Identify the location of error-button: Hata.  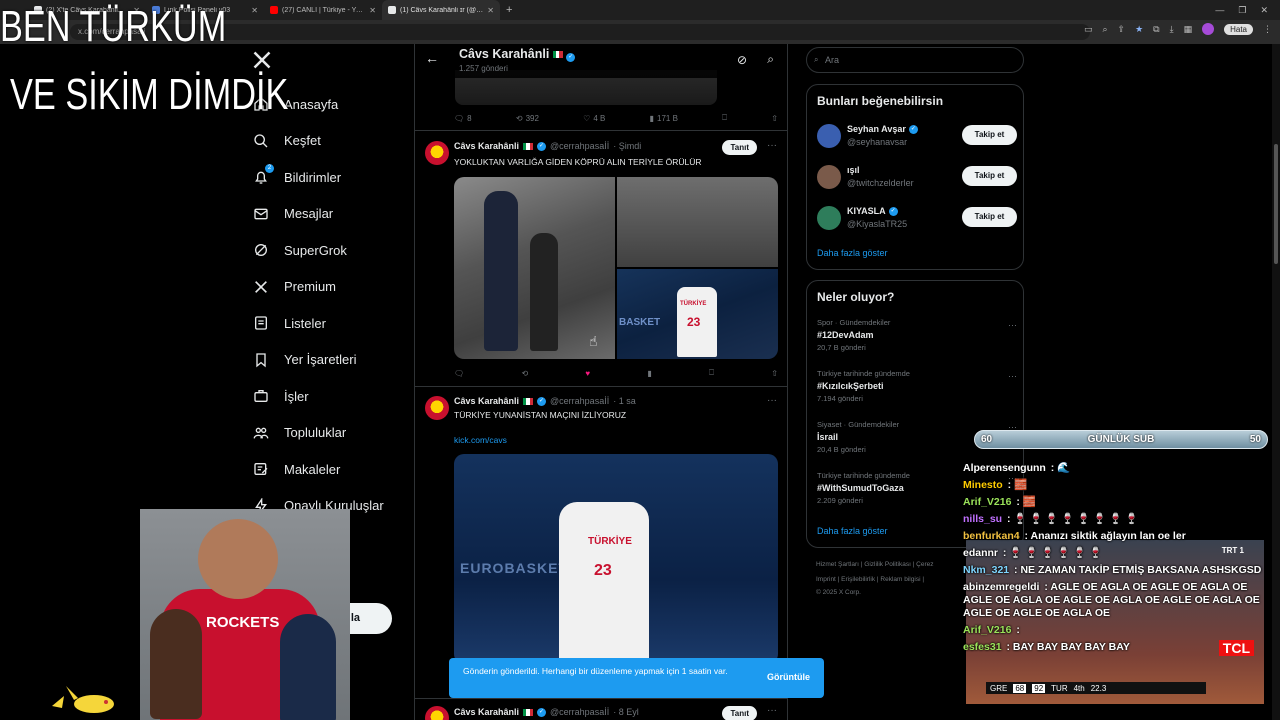
(1238, 29).